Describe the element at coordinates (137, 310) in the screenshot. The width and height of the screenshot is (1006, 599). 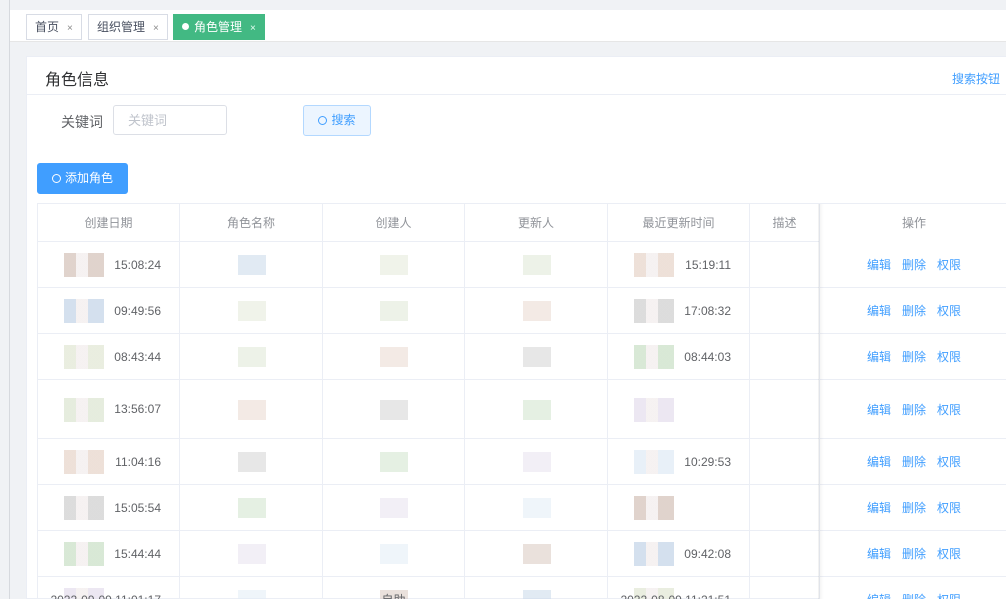
I see `cell-text: 09:49:56` at that location.